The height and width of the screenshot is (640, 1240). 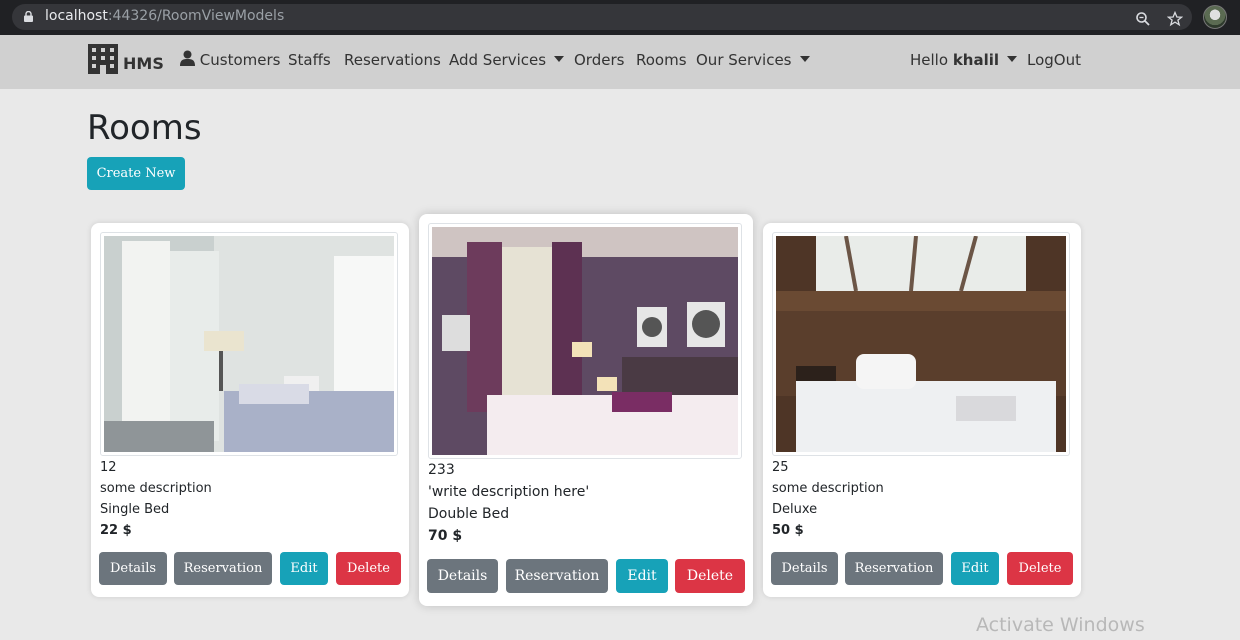 I want to click on room-type: Double Bed, so click(x=469, y=514).